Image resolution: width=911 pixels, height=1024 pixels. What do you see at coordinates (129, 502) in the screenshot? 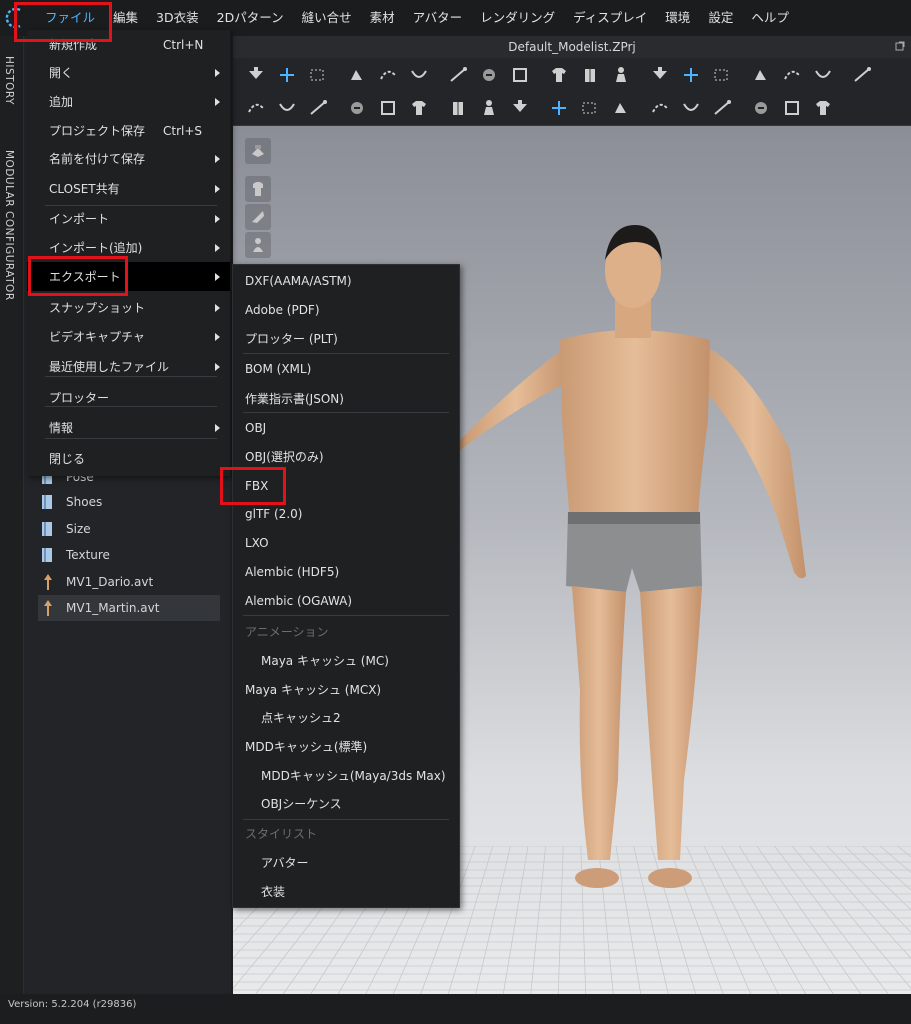
I see `library-item-shoes: Shoes` at bounding box center [129, 502].